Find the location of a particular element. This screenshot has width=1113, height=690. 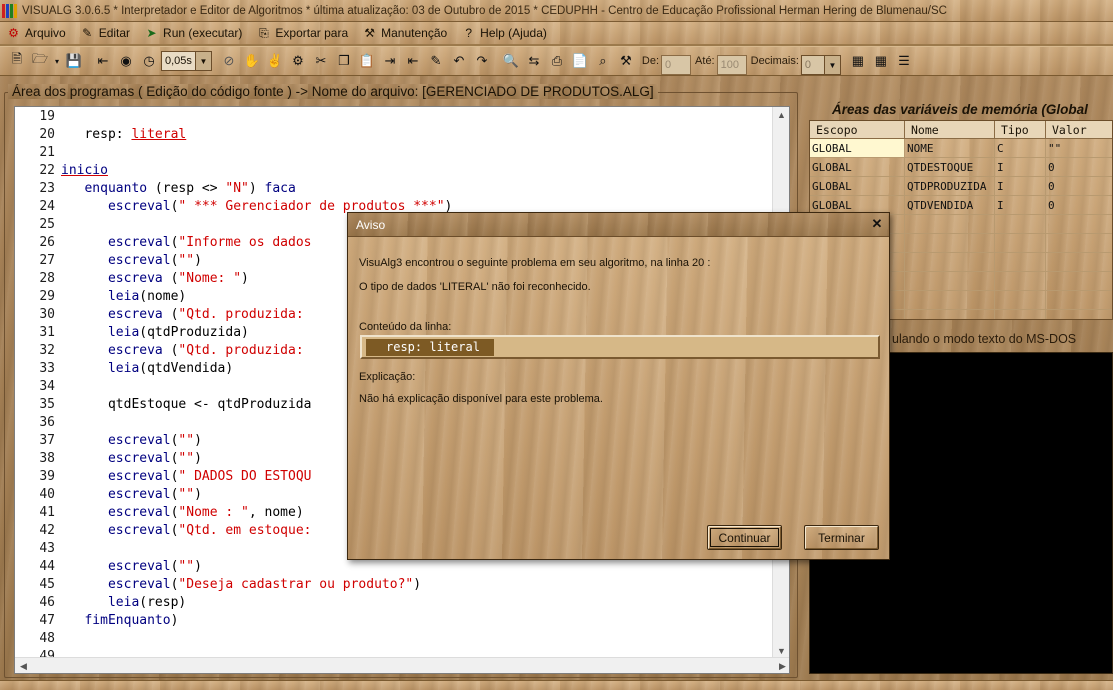

indent-icon: ⇥ is located at coordinates (390, 61).